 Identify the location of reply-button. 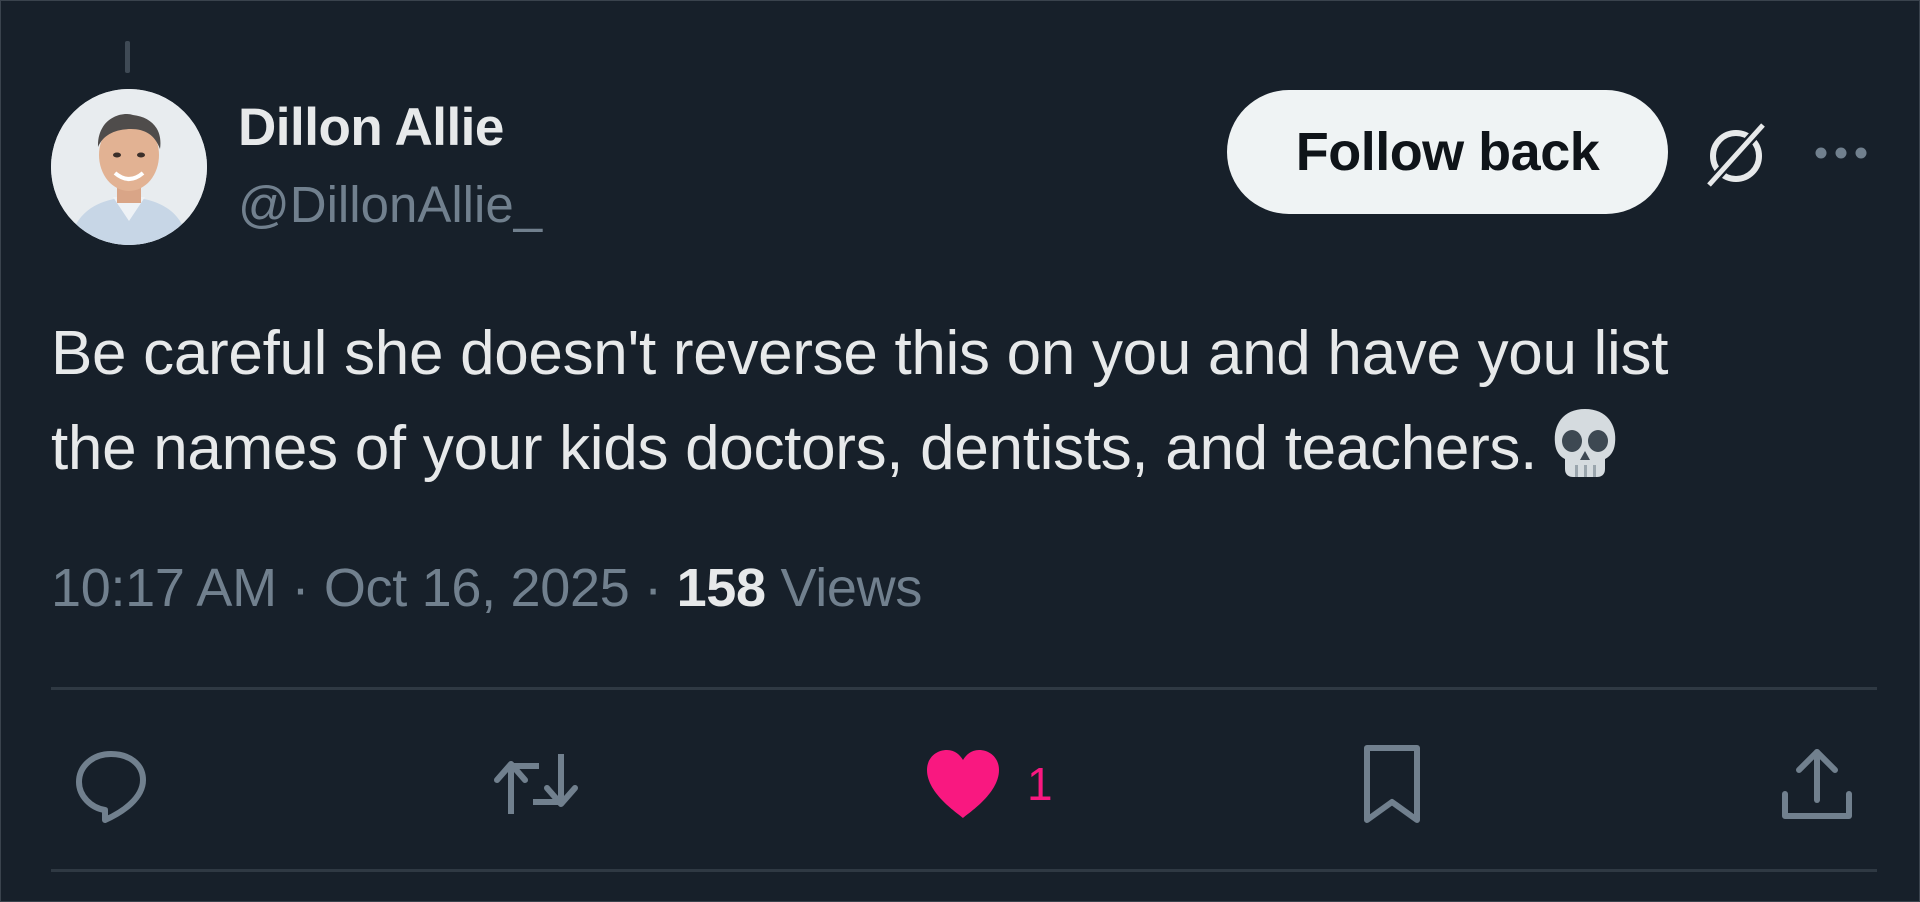
(111, 784).